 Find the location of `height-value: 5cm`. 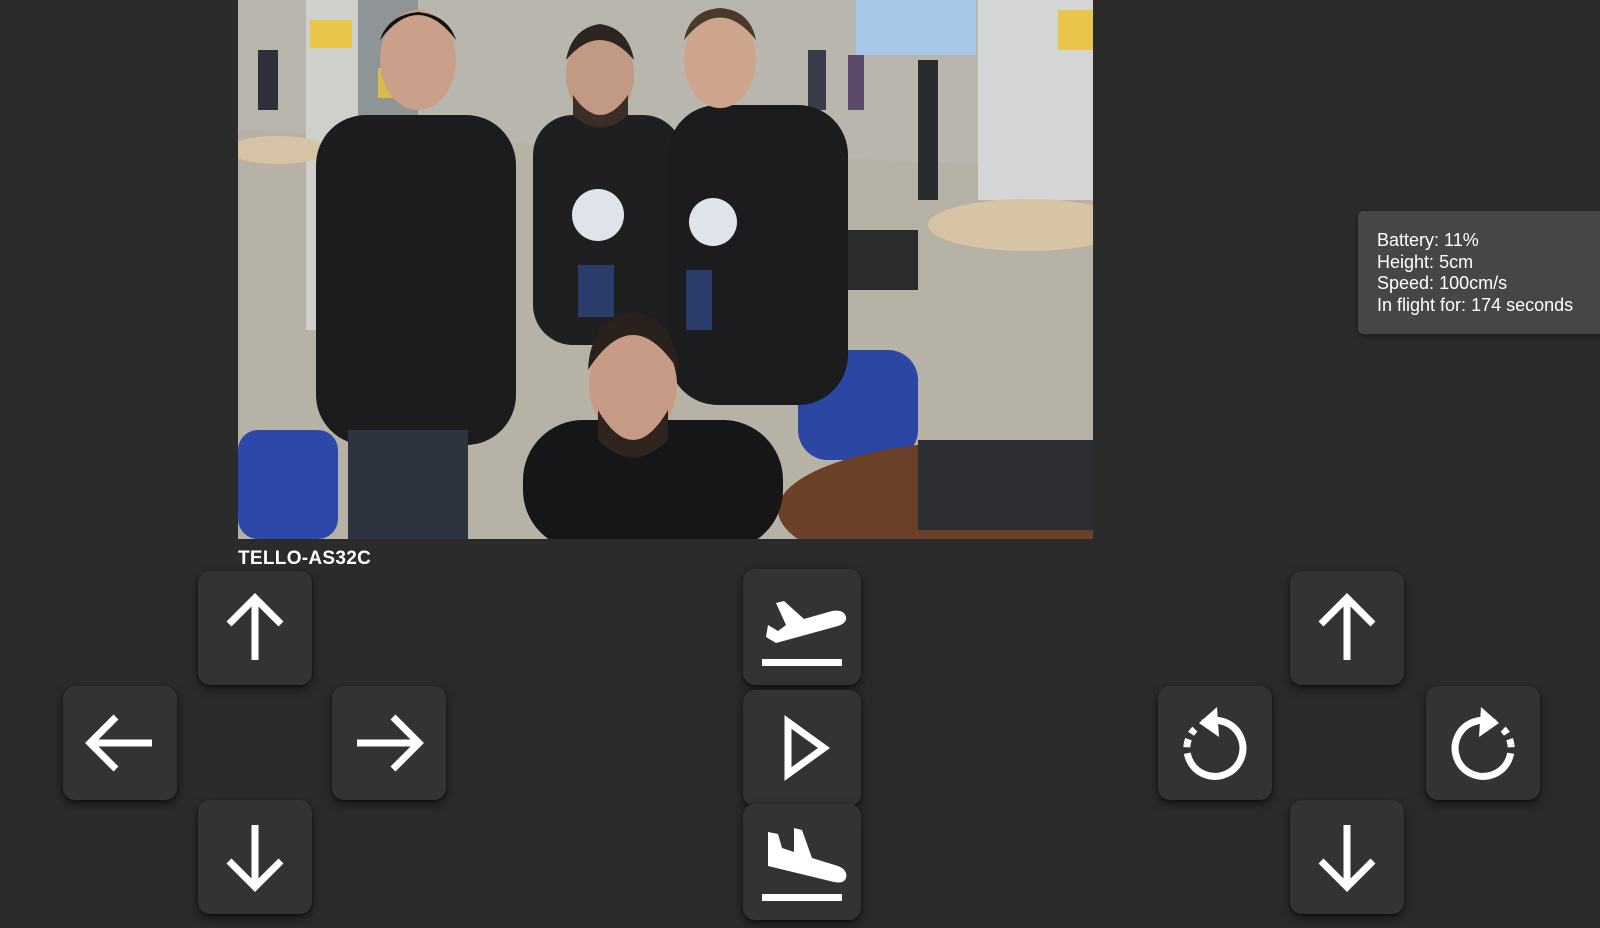

height-value: 5cm is located at coordinates (1456, 261).